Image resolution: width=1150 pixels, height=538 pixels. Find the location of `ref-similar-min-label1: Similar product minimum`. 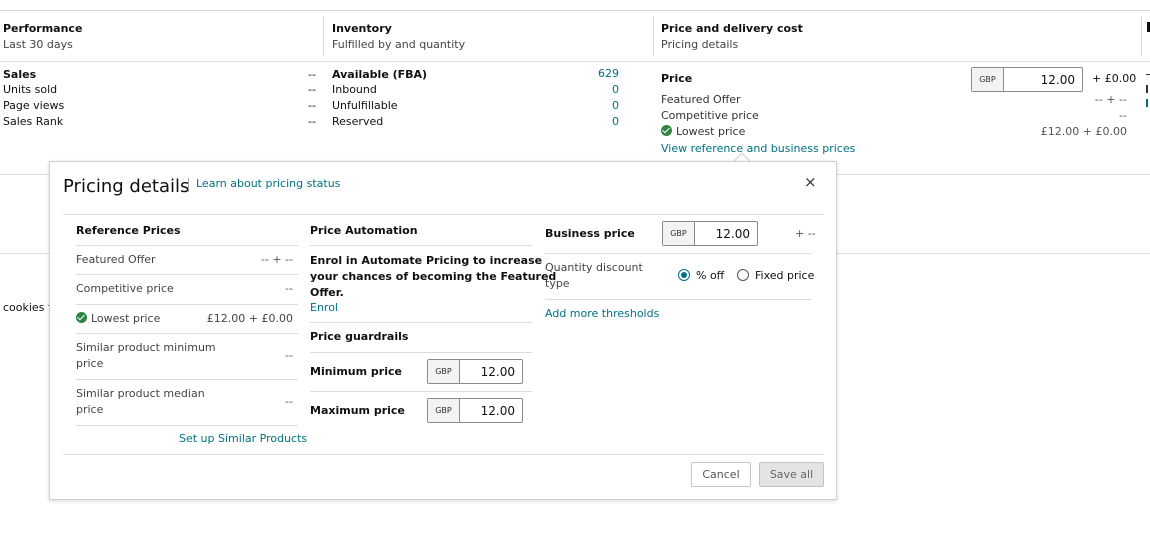

ref-similar-min-label1: Similar product minimum is located at coordinates (146, 347).